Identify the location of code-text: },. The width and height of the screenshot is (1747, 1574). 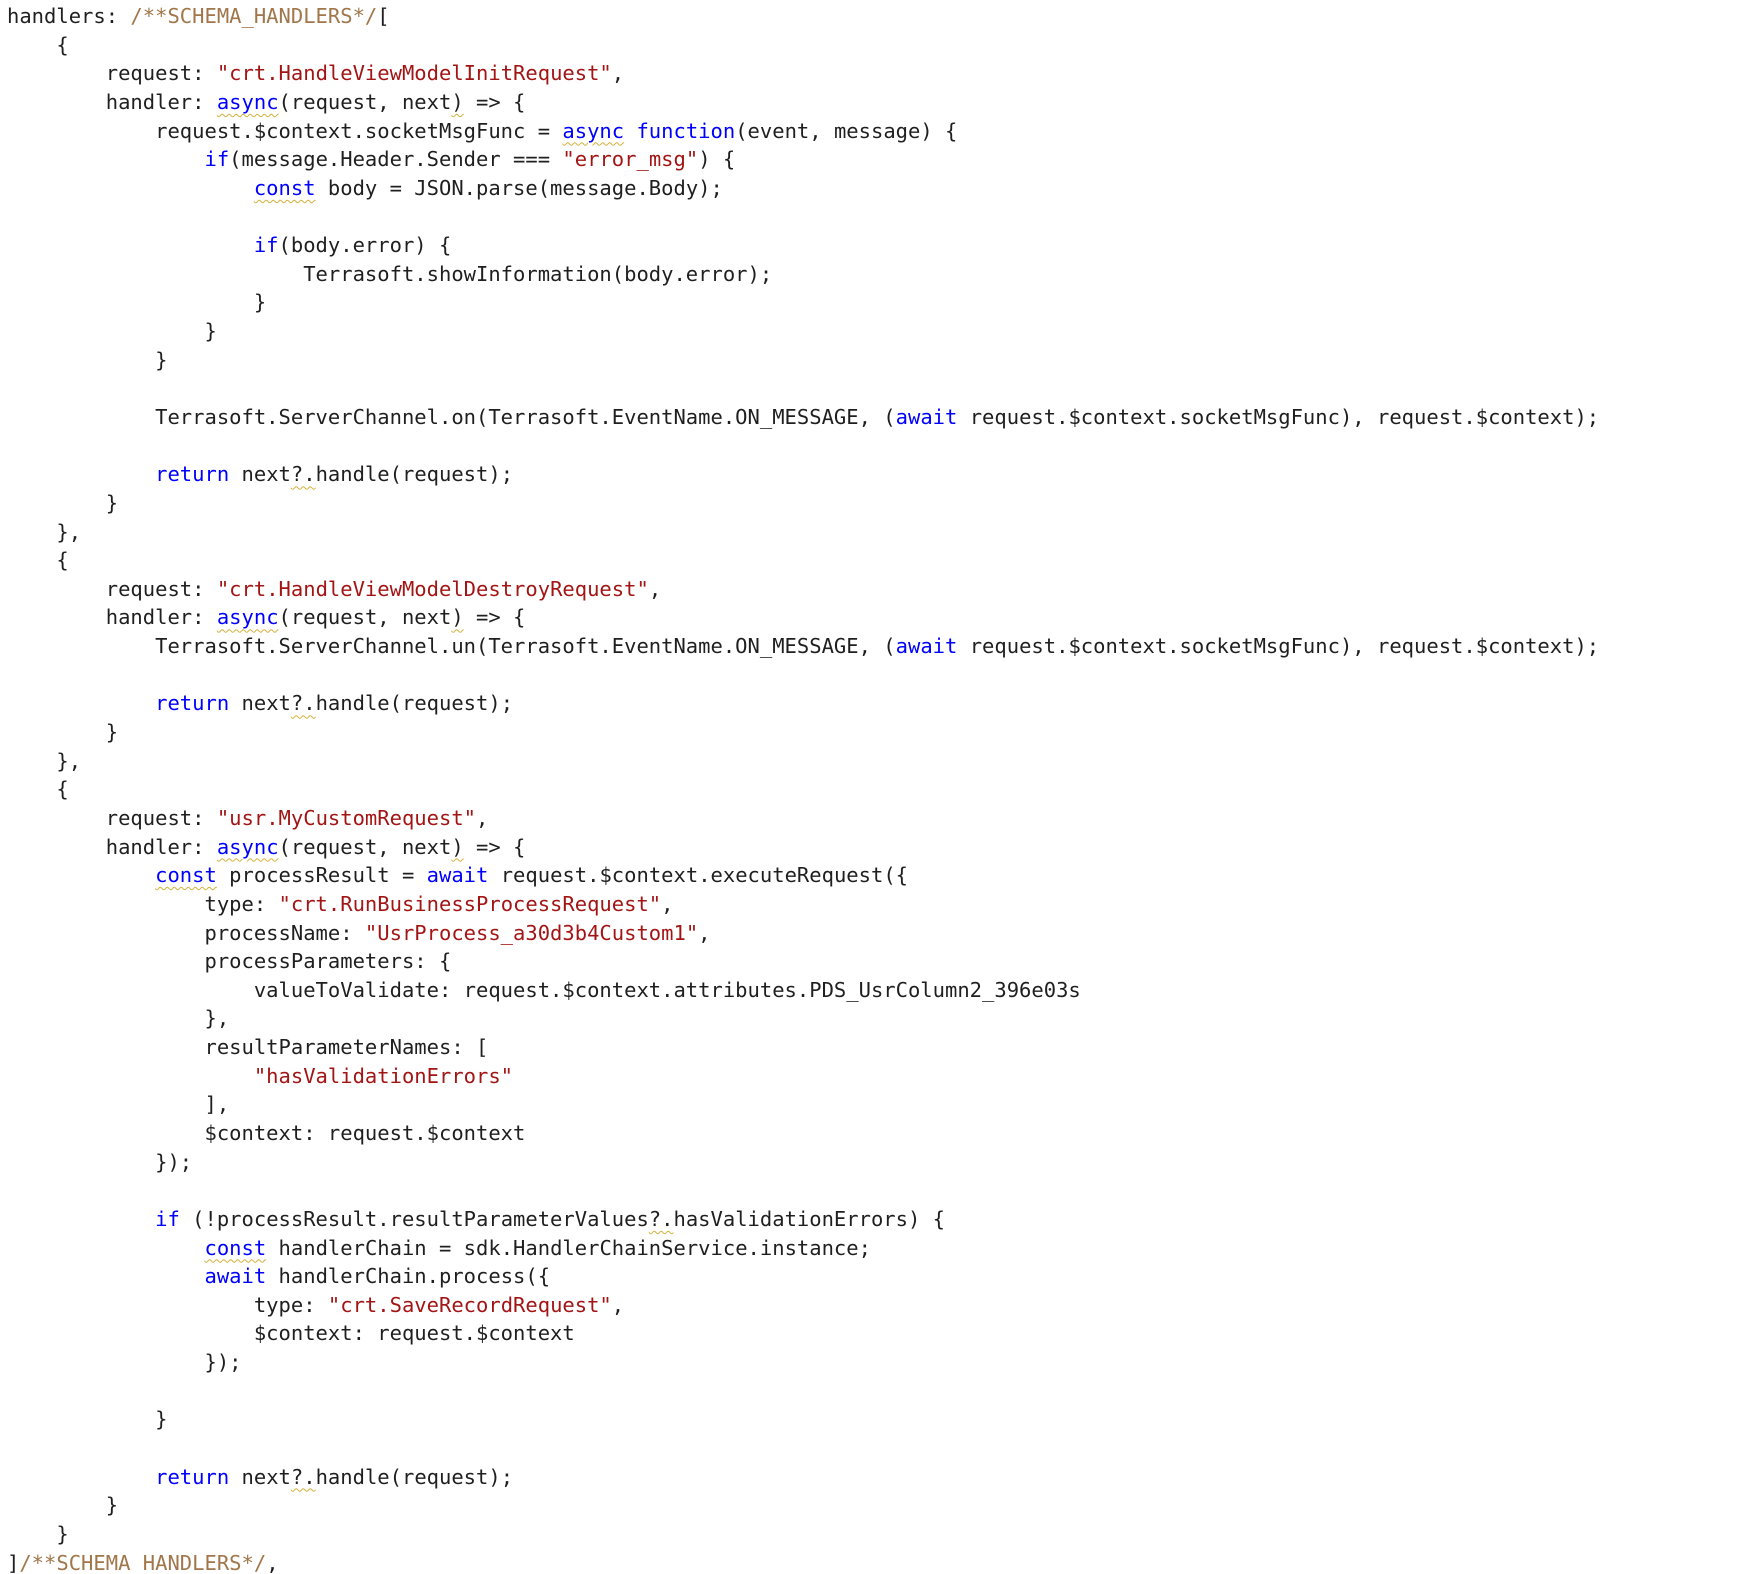
(44, 760).